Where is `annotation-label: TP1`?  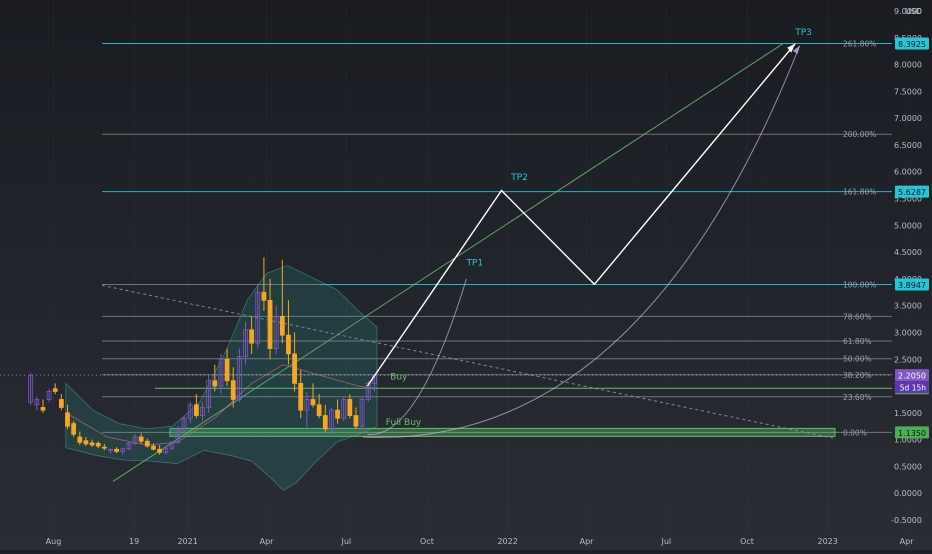
annotation-label: TP1 is located at coordinates (474, 264).